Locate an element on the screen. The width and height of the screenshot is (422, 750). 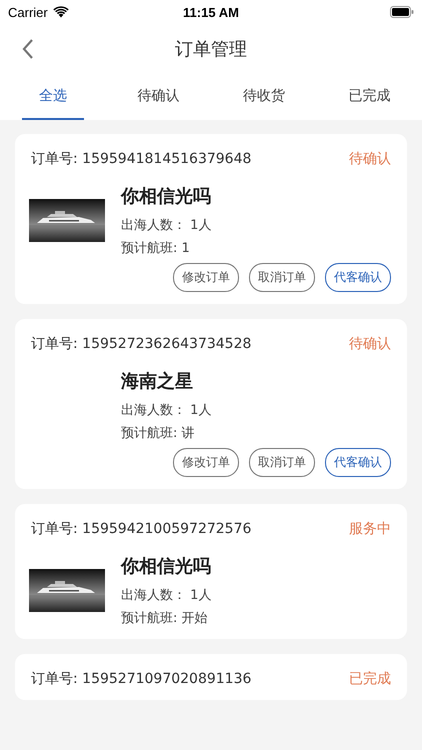
order-number: 订单号: 1595942100597272576 is located at coordinates (141, 529).